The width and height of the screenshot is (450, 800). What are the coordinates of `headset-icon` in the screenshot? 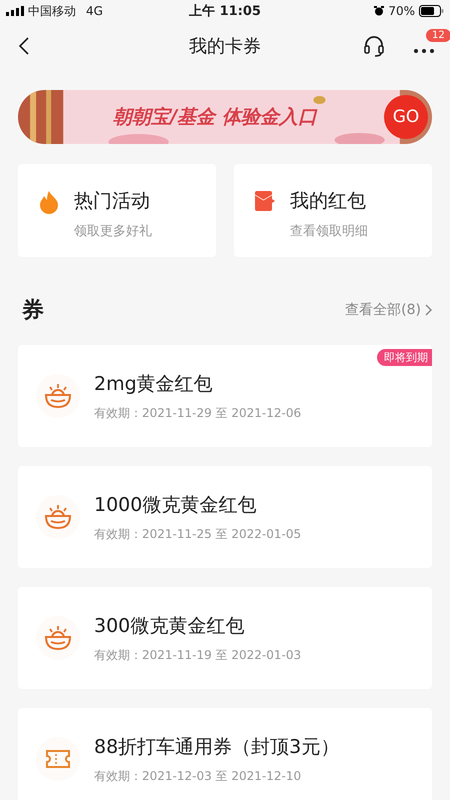 It's located at (374, 46).